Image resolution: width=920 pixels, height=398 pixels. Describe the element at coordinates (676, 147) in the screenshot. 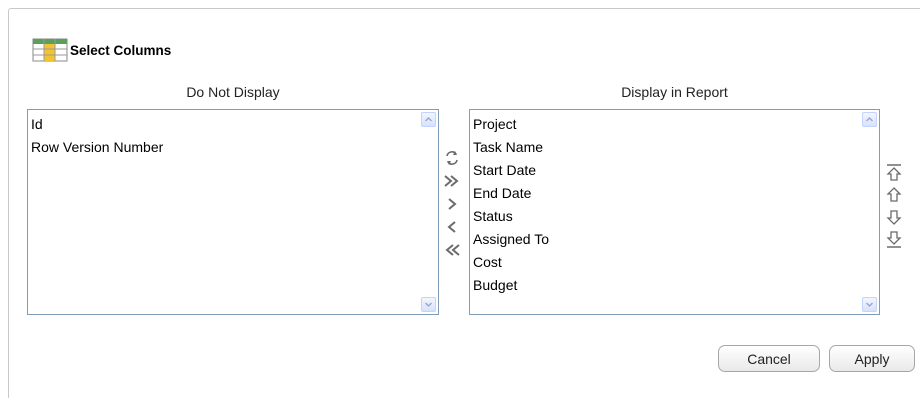

I see `list-item: Task Name` at that location.